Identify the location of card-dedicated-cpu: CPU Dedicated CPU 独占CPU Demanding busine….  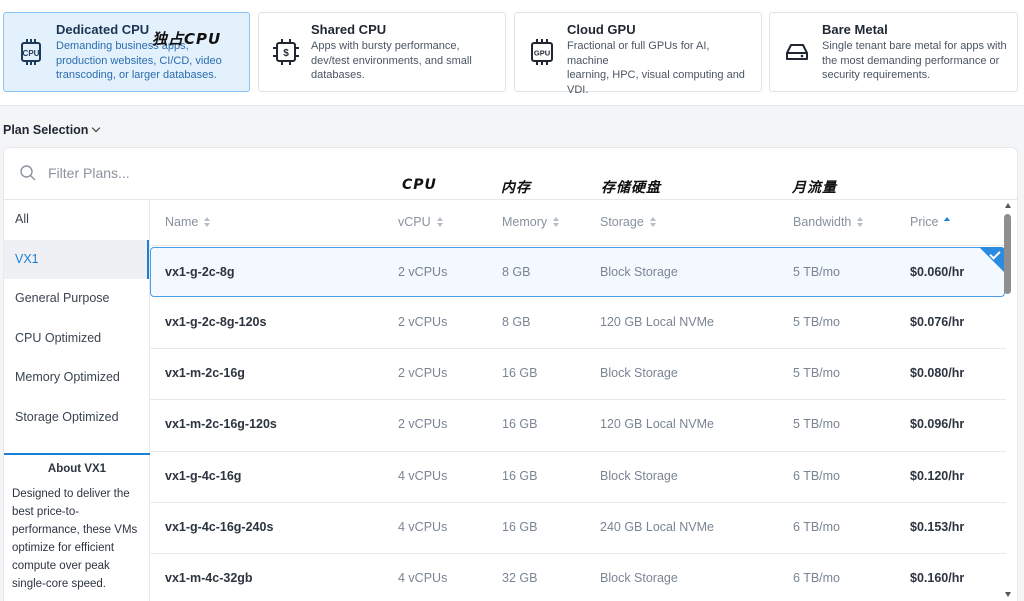
(126, 52).